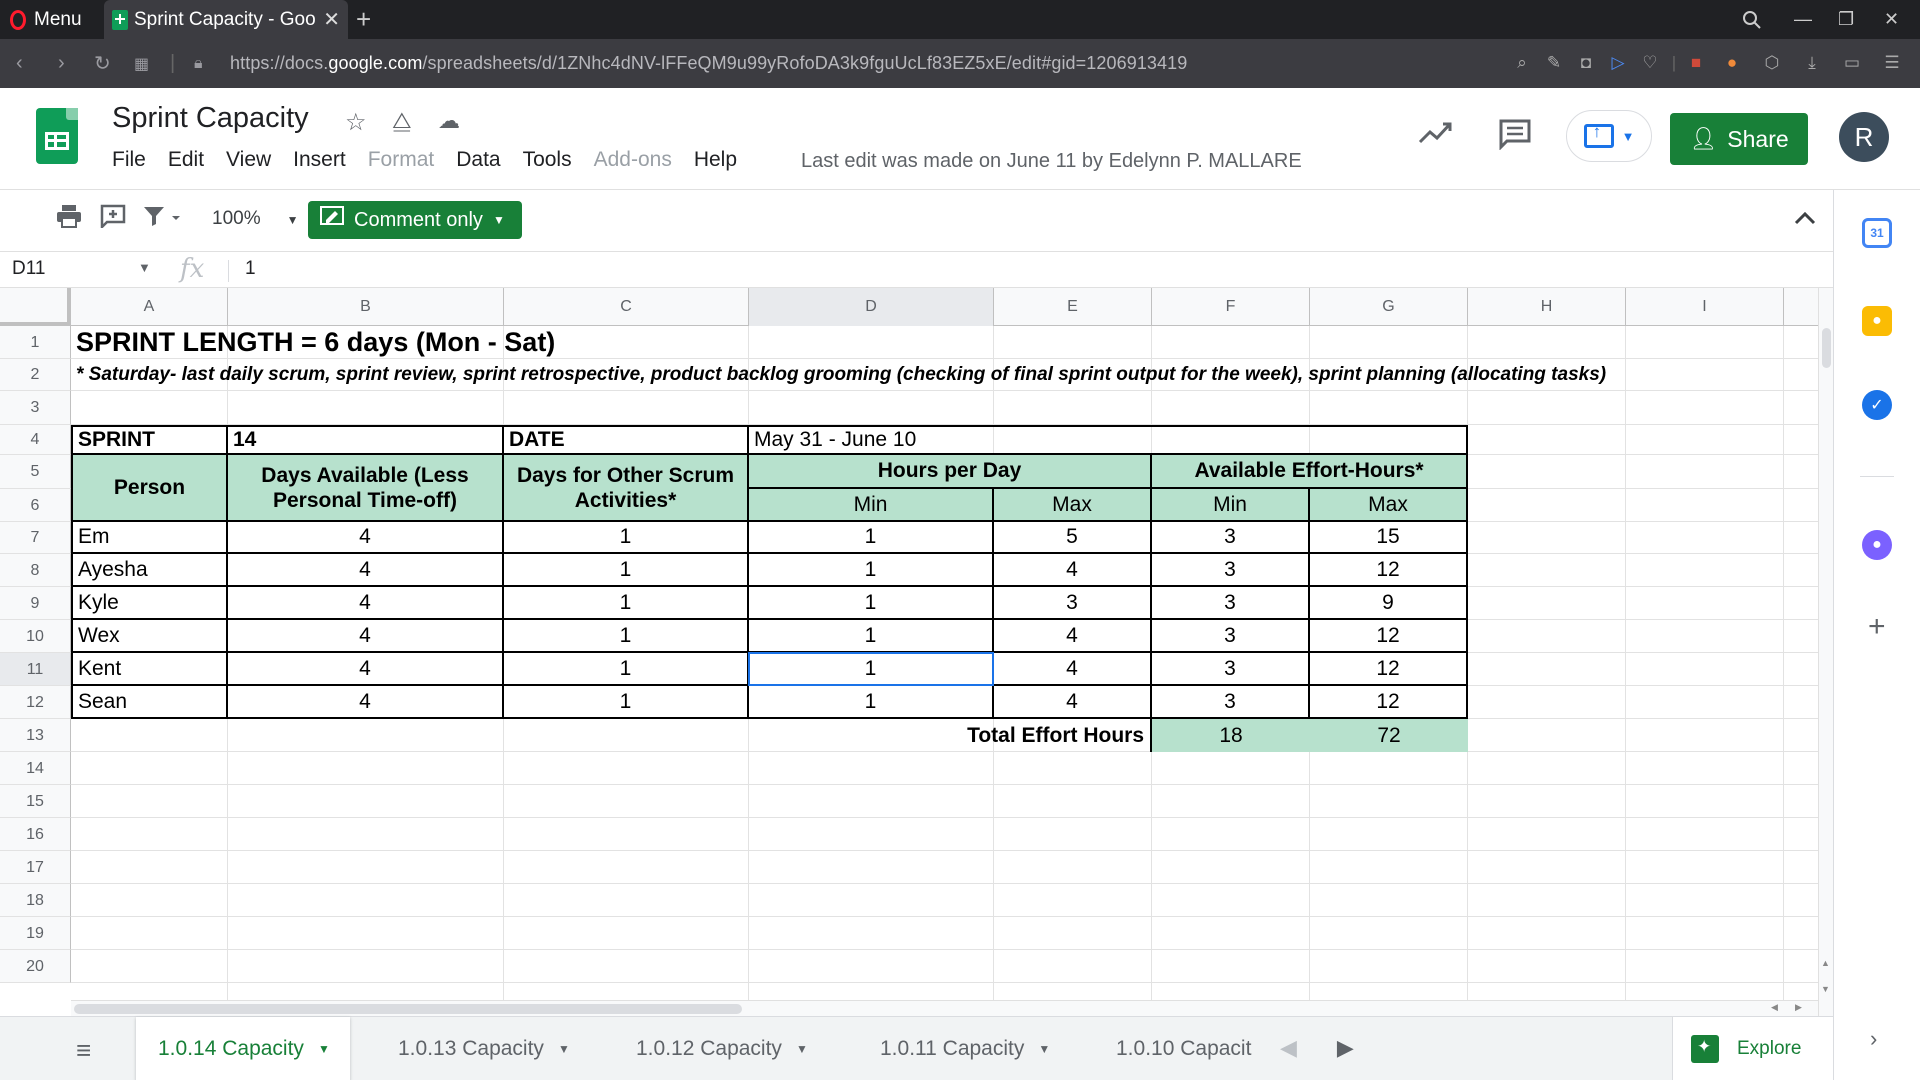 The image size is (1920, 1080). What do you see at coordinates (331, 19) in the screenshot?
I see `close-tab-icon: ✕` at bounding box center [331, 19].